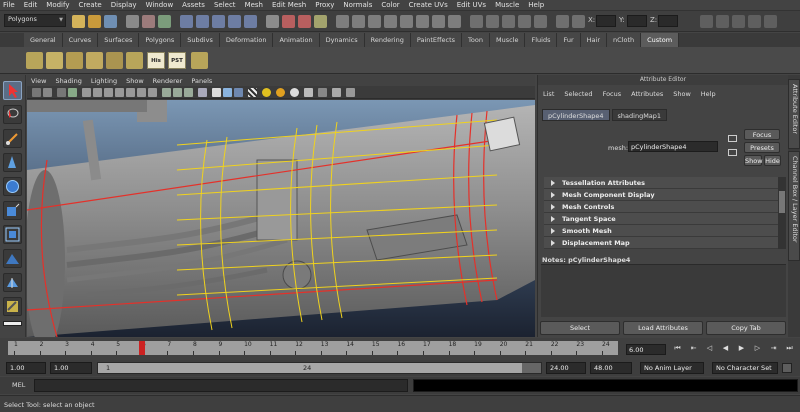 Image resolution: width=800 pixels, height=412 pixels. I want to click on snap-point-icon, so click(218, 21).